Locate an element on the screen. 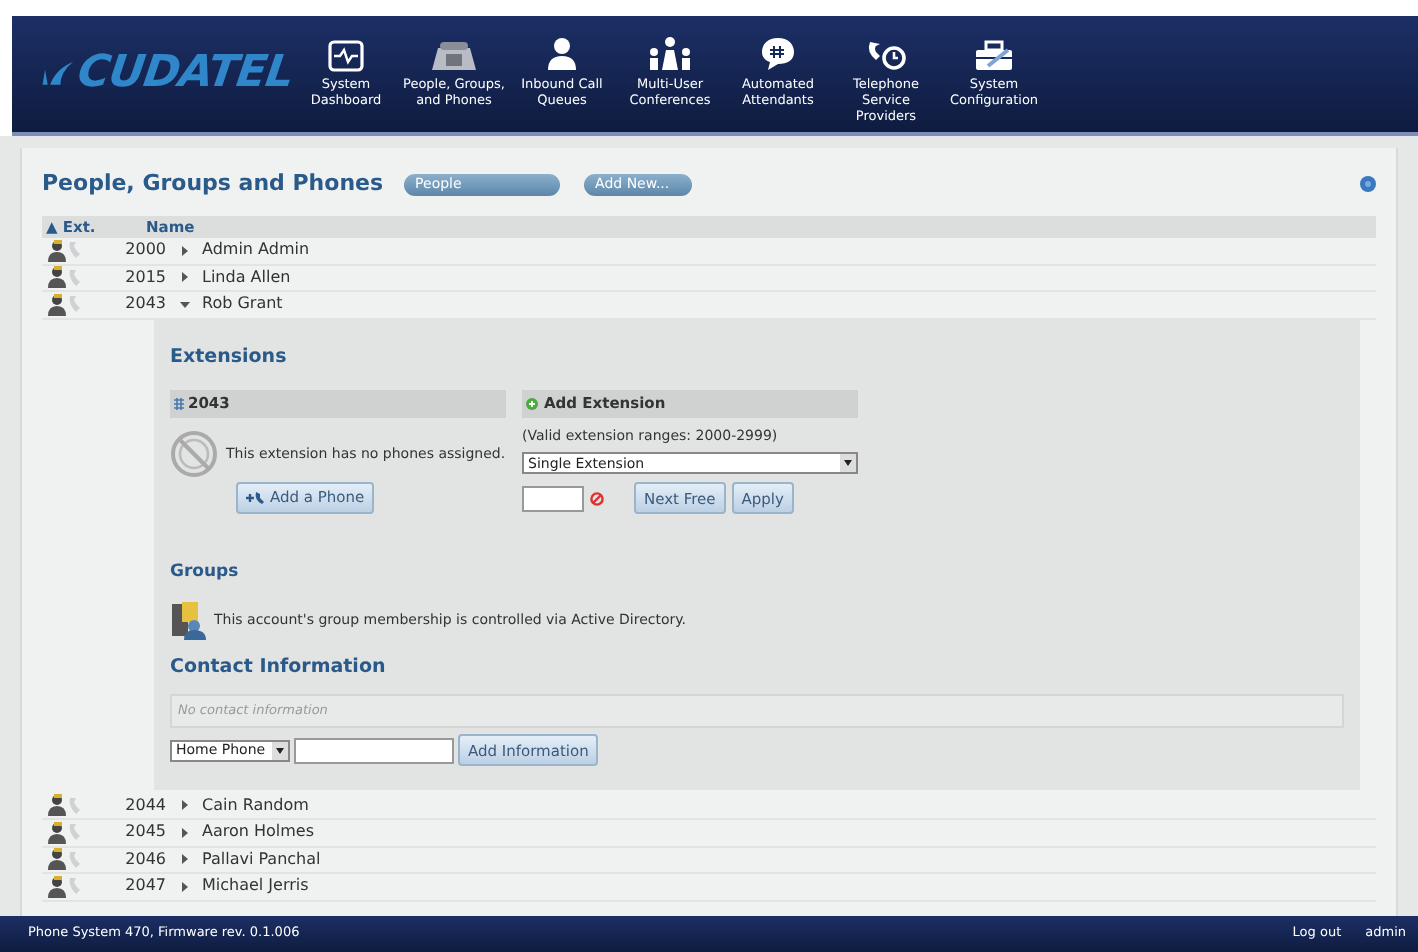 This screenshot has width=1418, height=952. person-name: Admin Admin is located at coordinates (256, 250).